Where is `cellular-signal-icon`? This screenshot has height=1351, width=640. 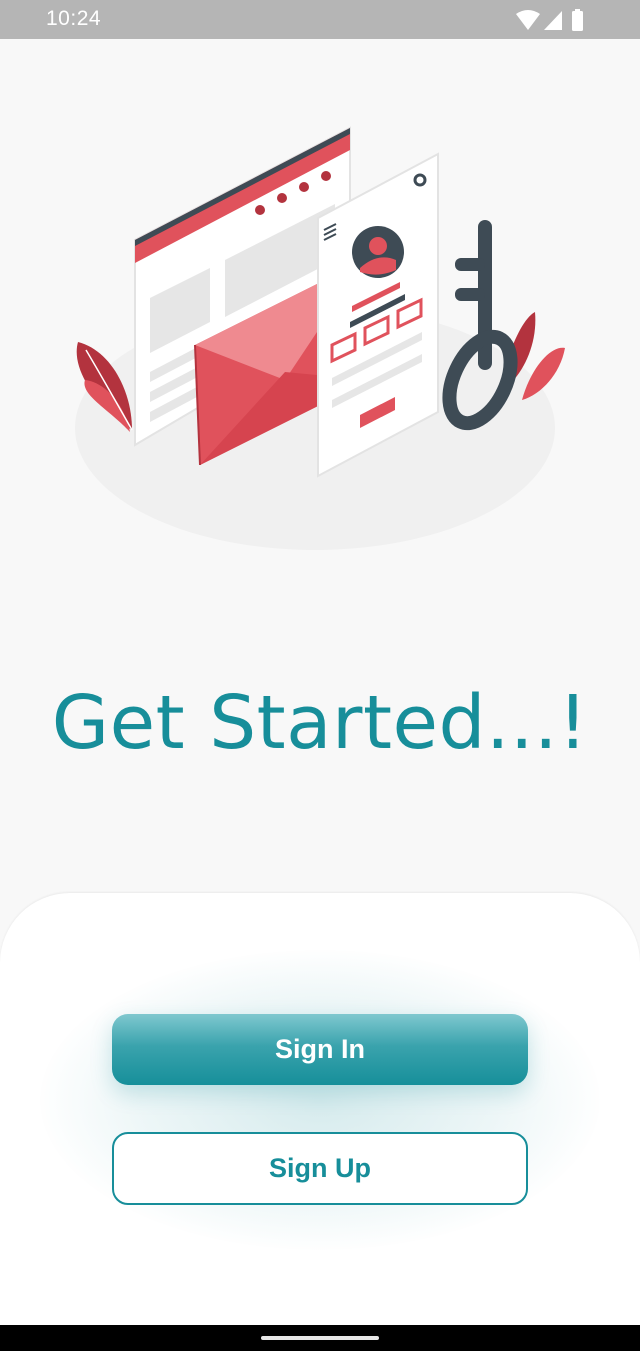
cellular-signal-icon is located at coordinates (553, 20).